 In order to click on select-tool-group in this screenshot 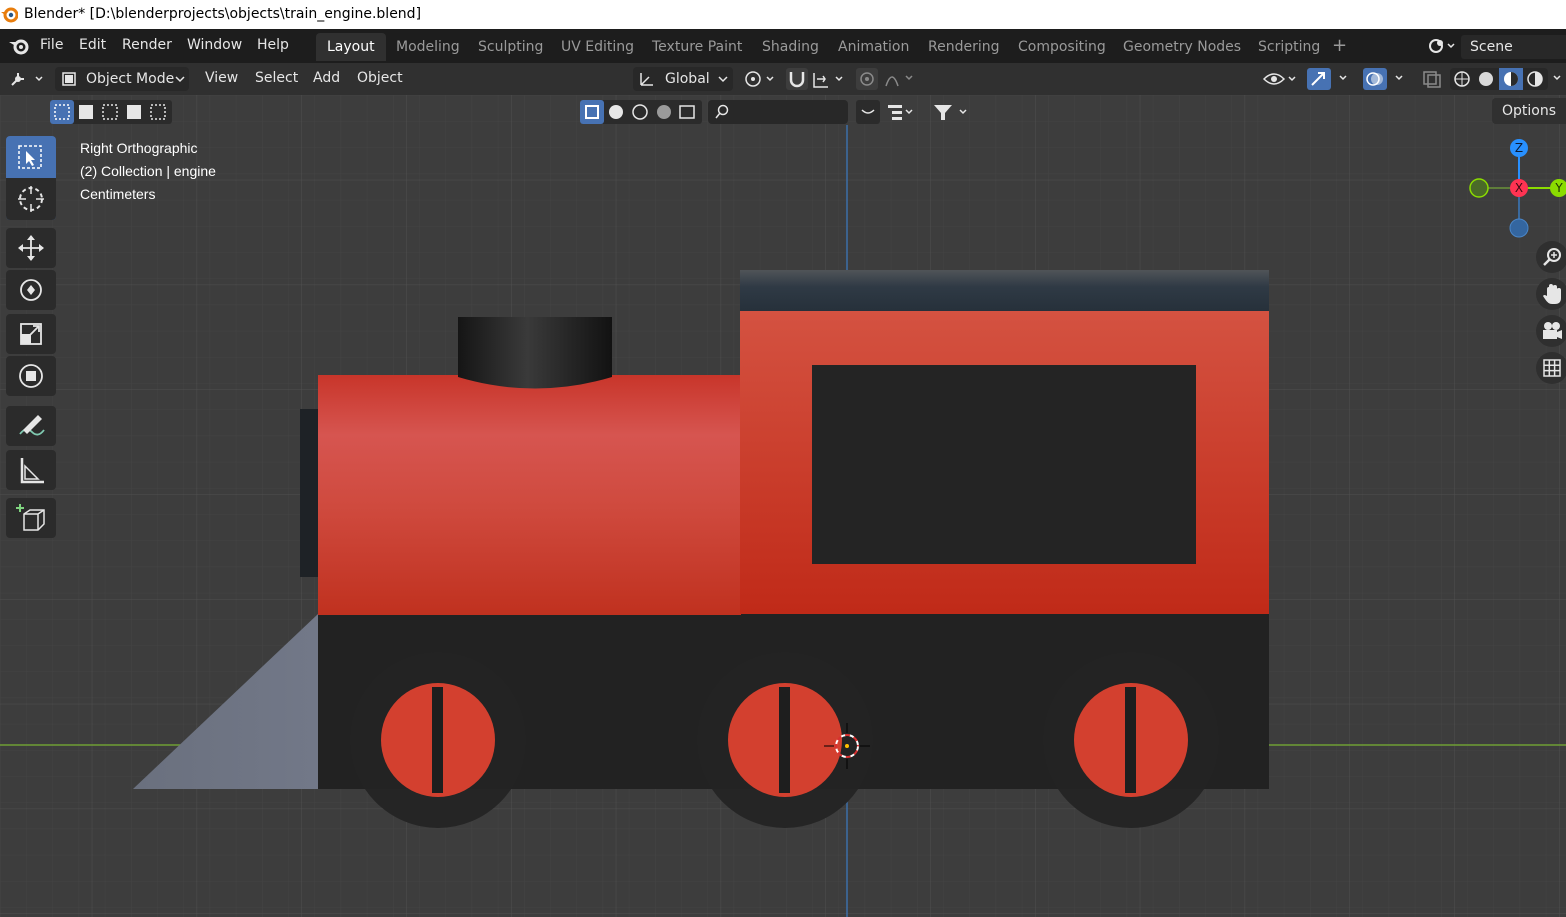, I will do `click(31, 178)`.